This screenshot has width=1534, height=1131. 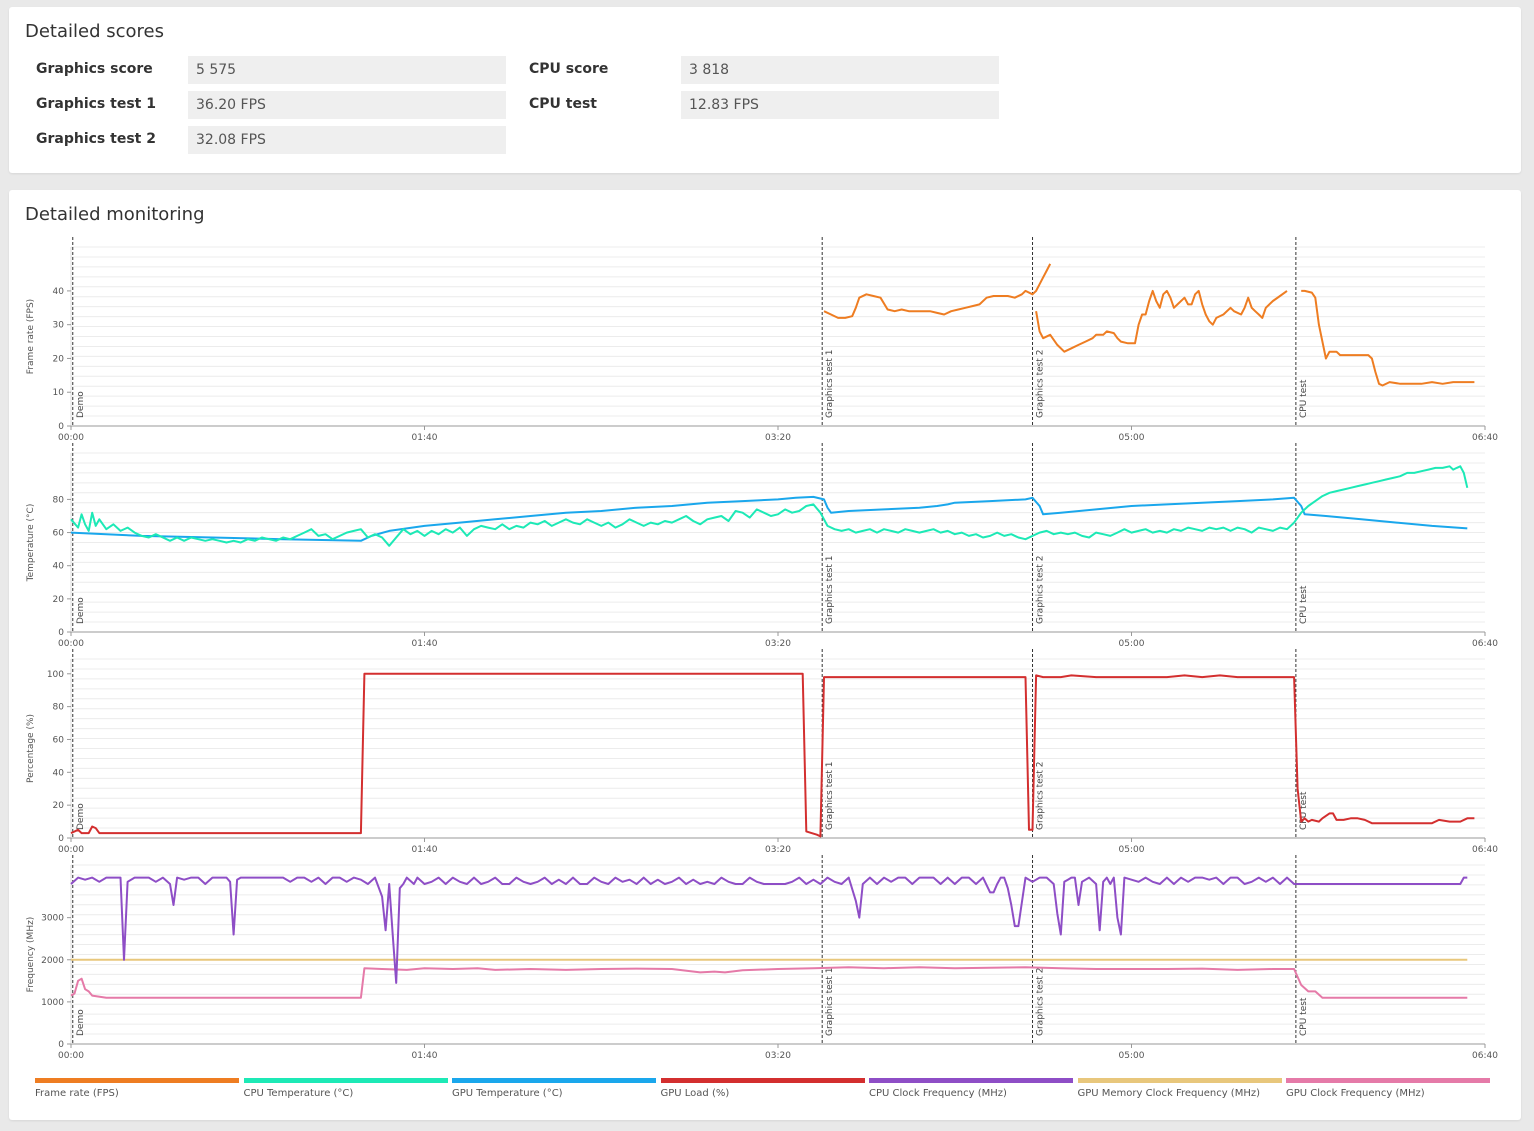 I want to click on y-axis-label: Frequency (MHz), so click(x=31, y=955).